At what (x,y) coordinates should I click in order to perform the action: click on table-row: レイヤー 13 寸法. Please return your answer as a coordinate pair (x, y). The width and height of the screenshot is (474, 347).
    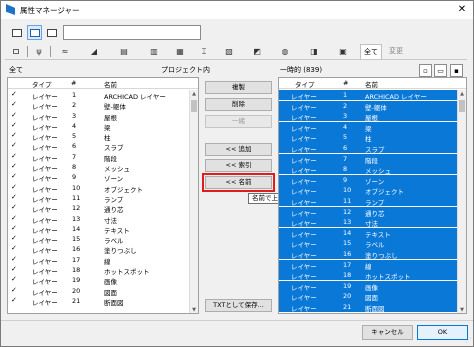
    Looking at the image, I should click on (372, 222).